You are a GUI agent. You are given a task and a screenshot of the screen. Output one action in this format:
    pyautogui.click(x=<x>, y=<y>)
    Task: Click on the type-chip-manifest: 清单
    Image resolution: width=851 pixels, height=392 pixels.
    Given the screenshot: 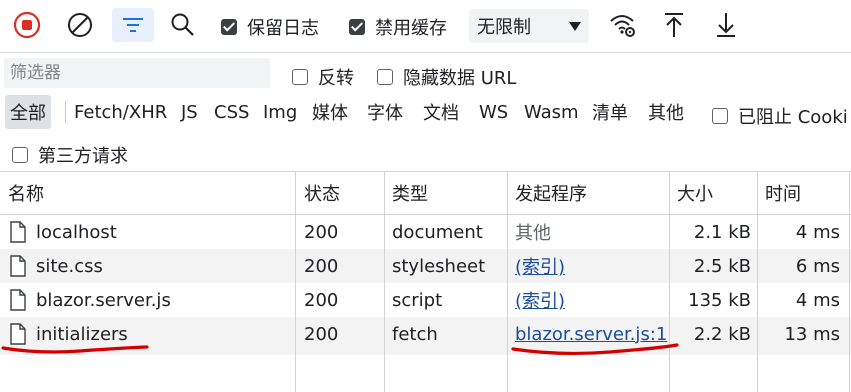 What is the action you would take?
    pyautogui.click(x=610, y=112)
    